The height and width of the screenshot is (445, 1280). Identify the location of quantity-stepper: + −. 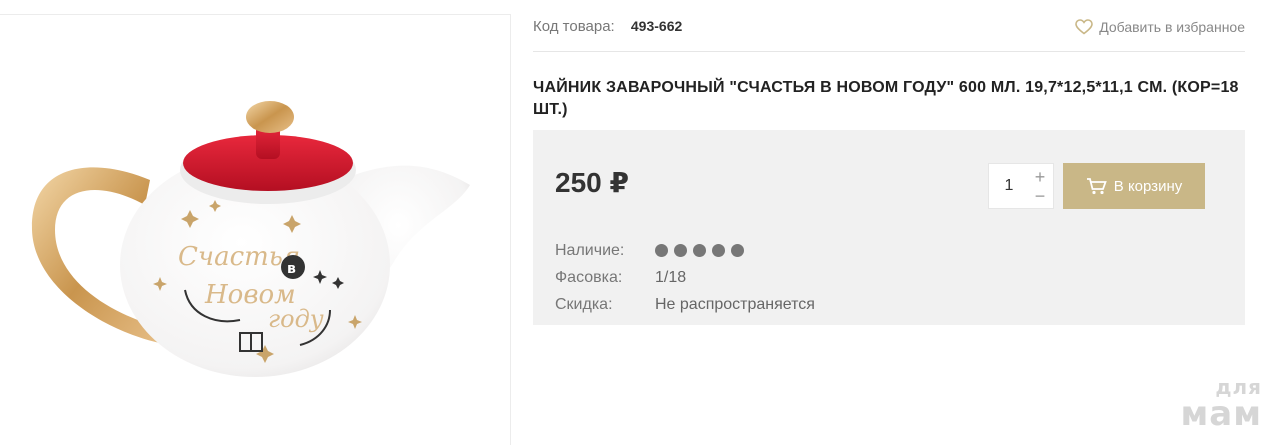
(1021, 186).